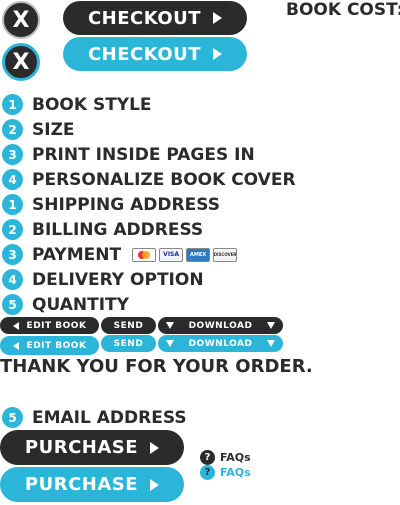  I want to click on purchase-button-hover: PURCHASE, so click(92, 484).